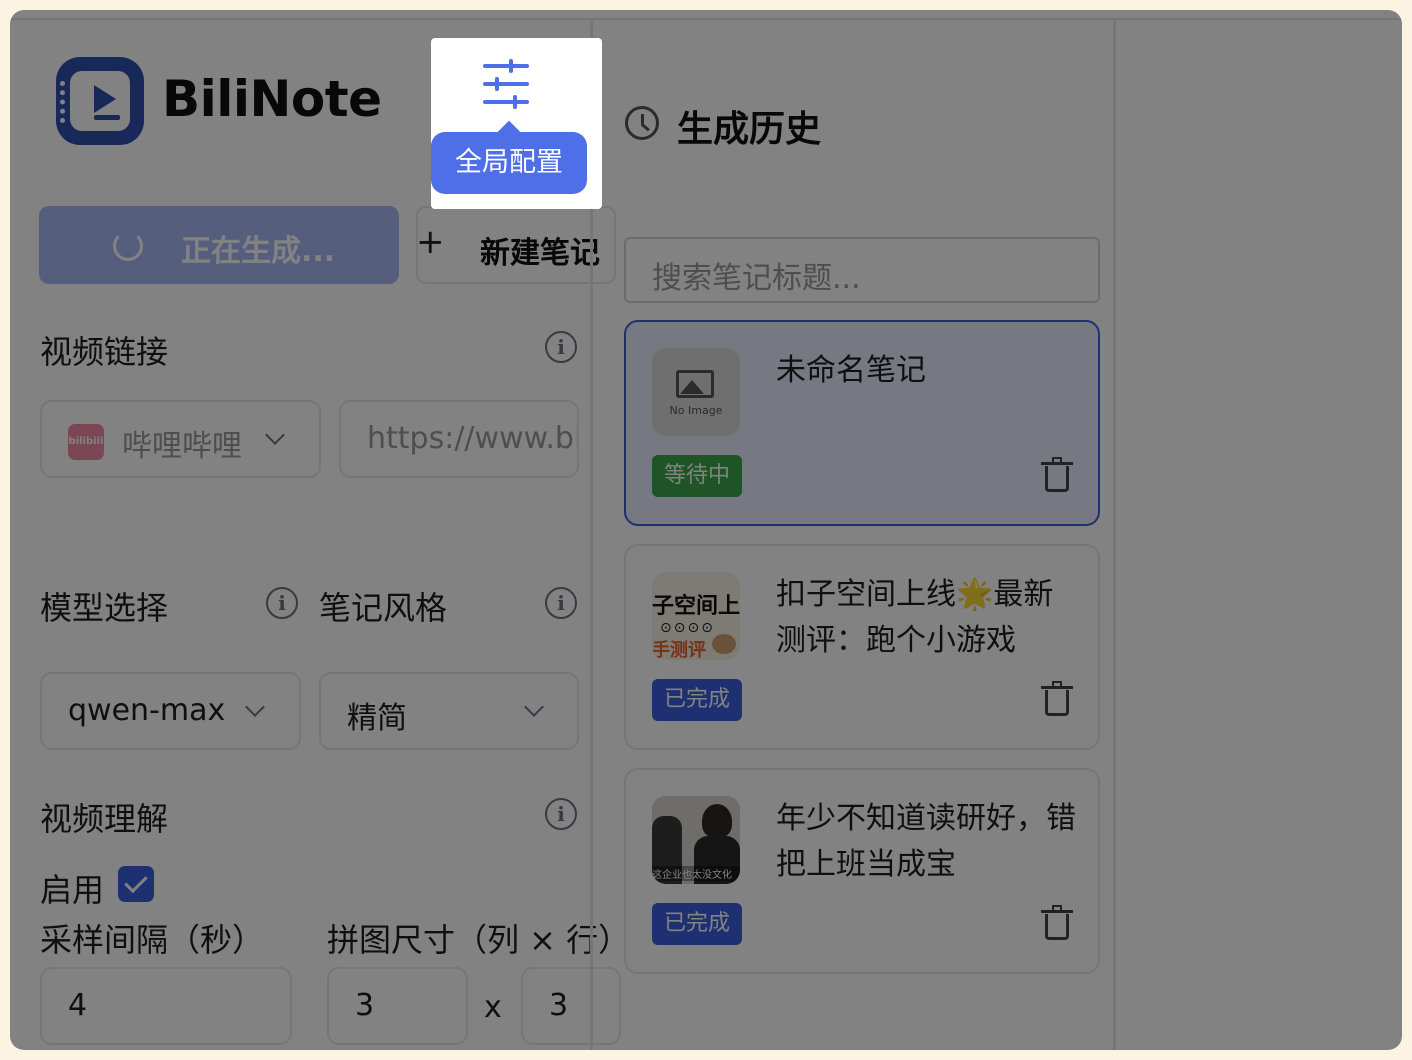 The image size is (1412, 1060). Describe the element at coordinates (509, 163) in the screenshot. I see `settings-tooltip: 全局配置` at that location.